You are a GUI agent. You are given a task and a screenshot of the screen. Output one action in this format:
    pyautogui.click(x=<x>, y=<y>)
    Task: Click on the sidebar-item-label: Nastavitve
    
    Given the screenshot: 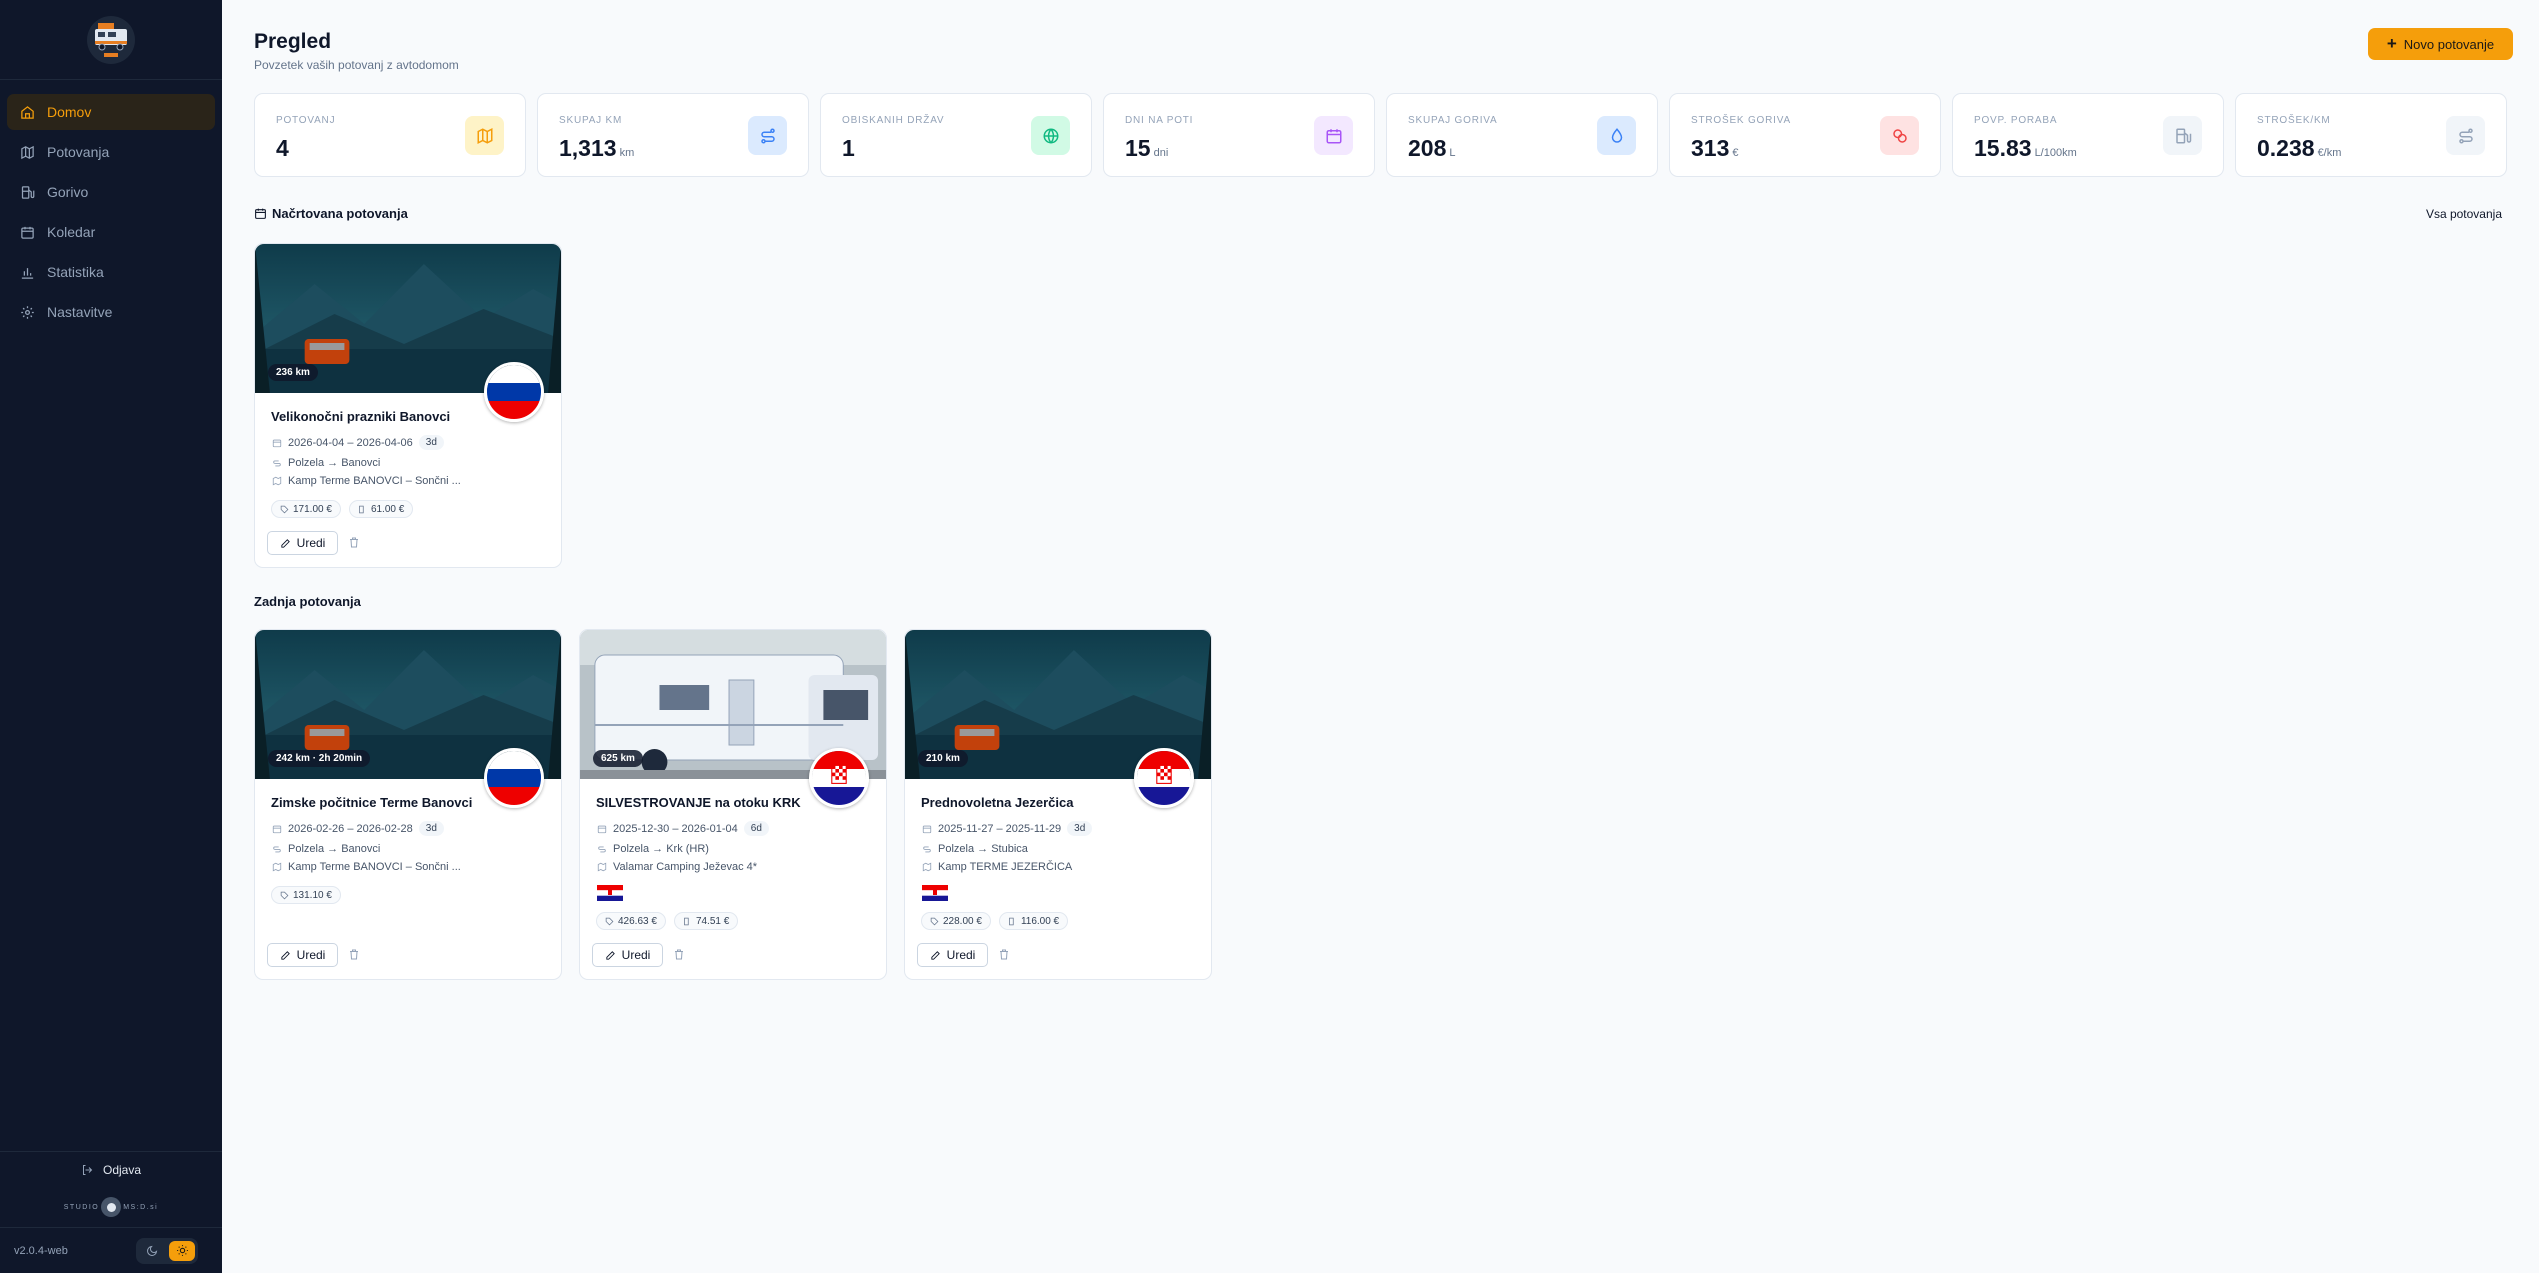 What is the action you would take?
    pyautogui.click(x=80, y=312)
    